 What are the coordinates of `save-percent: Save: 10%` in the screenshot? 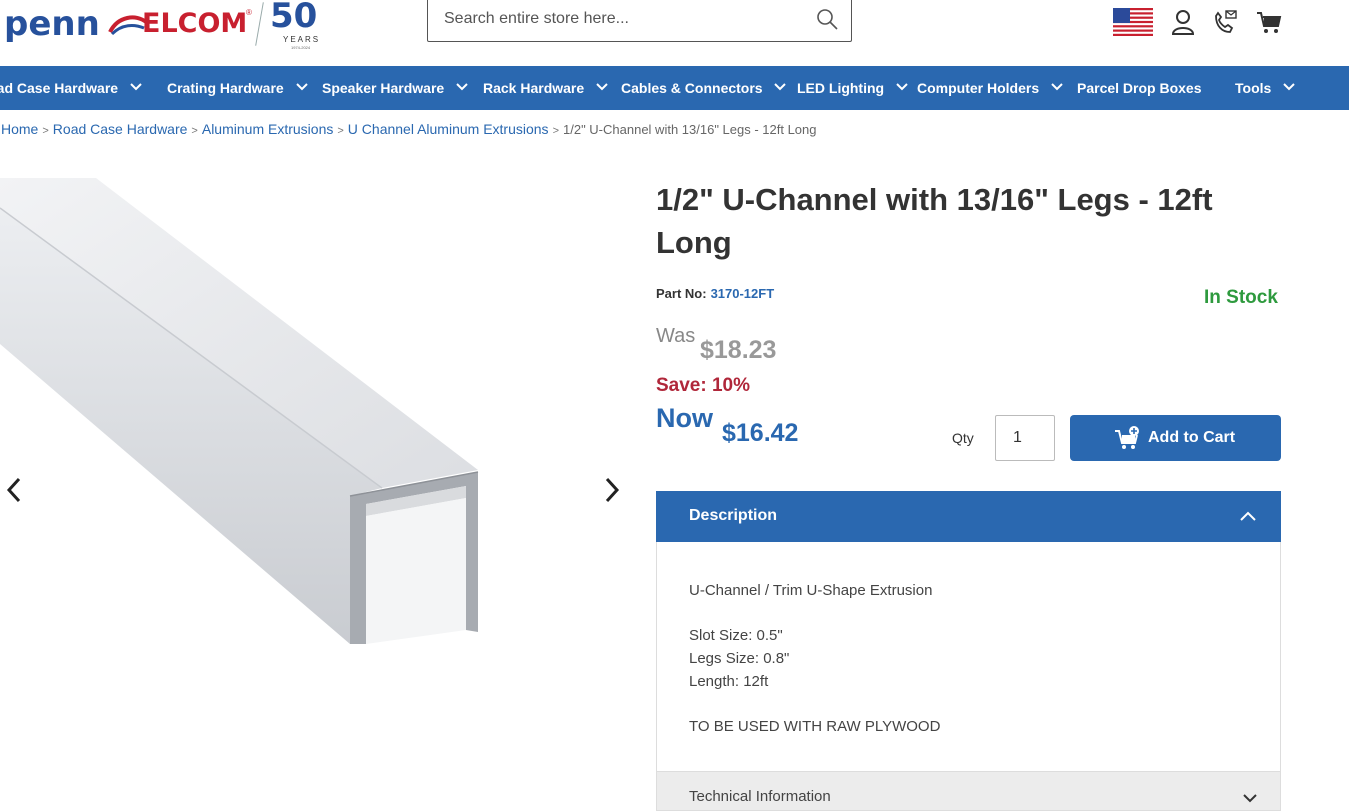 It's located at (703, 385).